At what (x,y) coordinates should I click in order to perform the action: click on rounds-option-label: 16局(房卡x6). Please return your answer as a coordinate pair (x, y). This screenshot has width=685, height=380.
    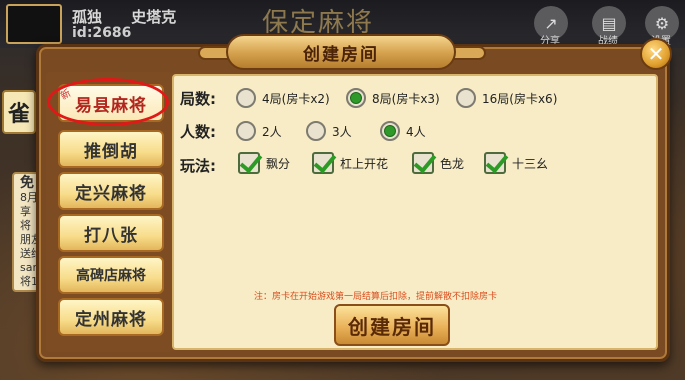
    Looking at the image, I should click on (520, 98).